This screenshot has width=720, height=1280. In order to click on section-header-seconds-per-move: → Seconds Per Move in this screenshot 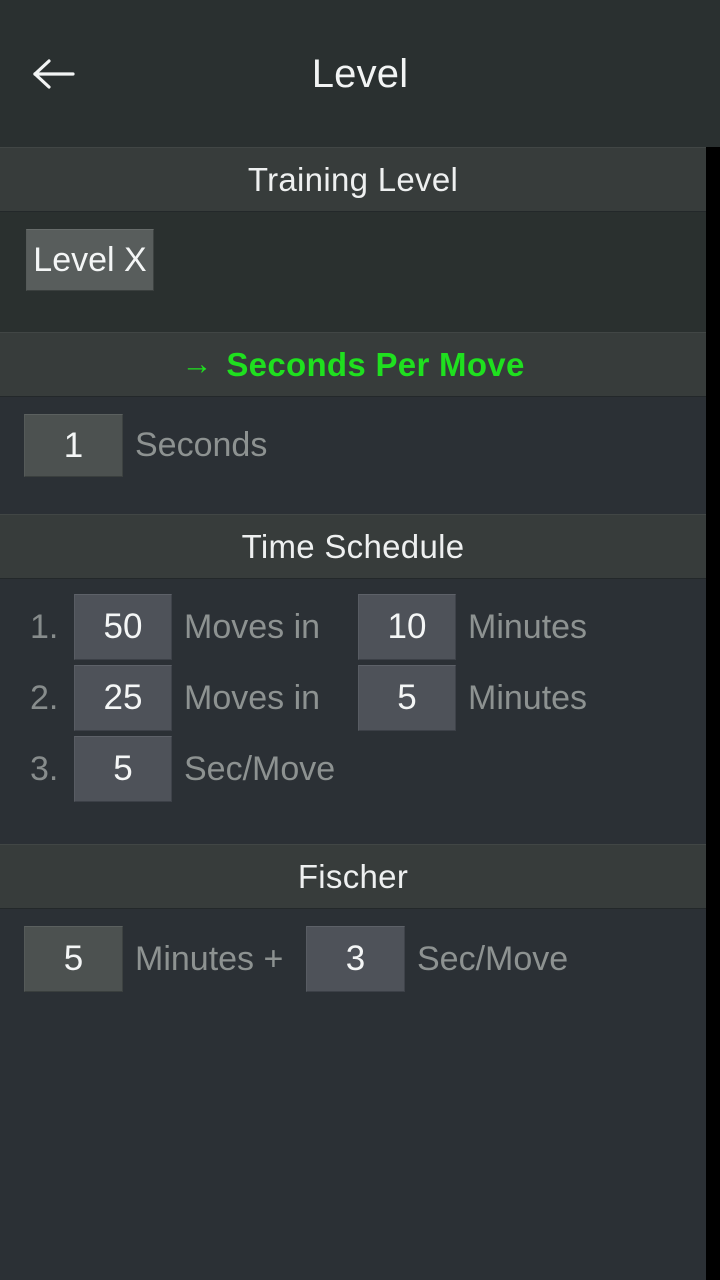, I will do `click(353, 364)`.